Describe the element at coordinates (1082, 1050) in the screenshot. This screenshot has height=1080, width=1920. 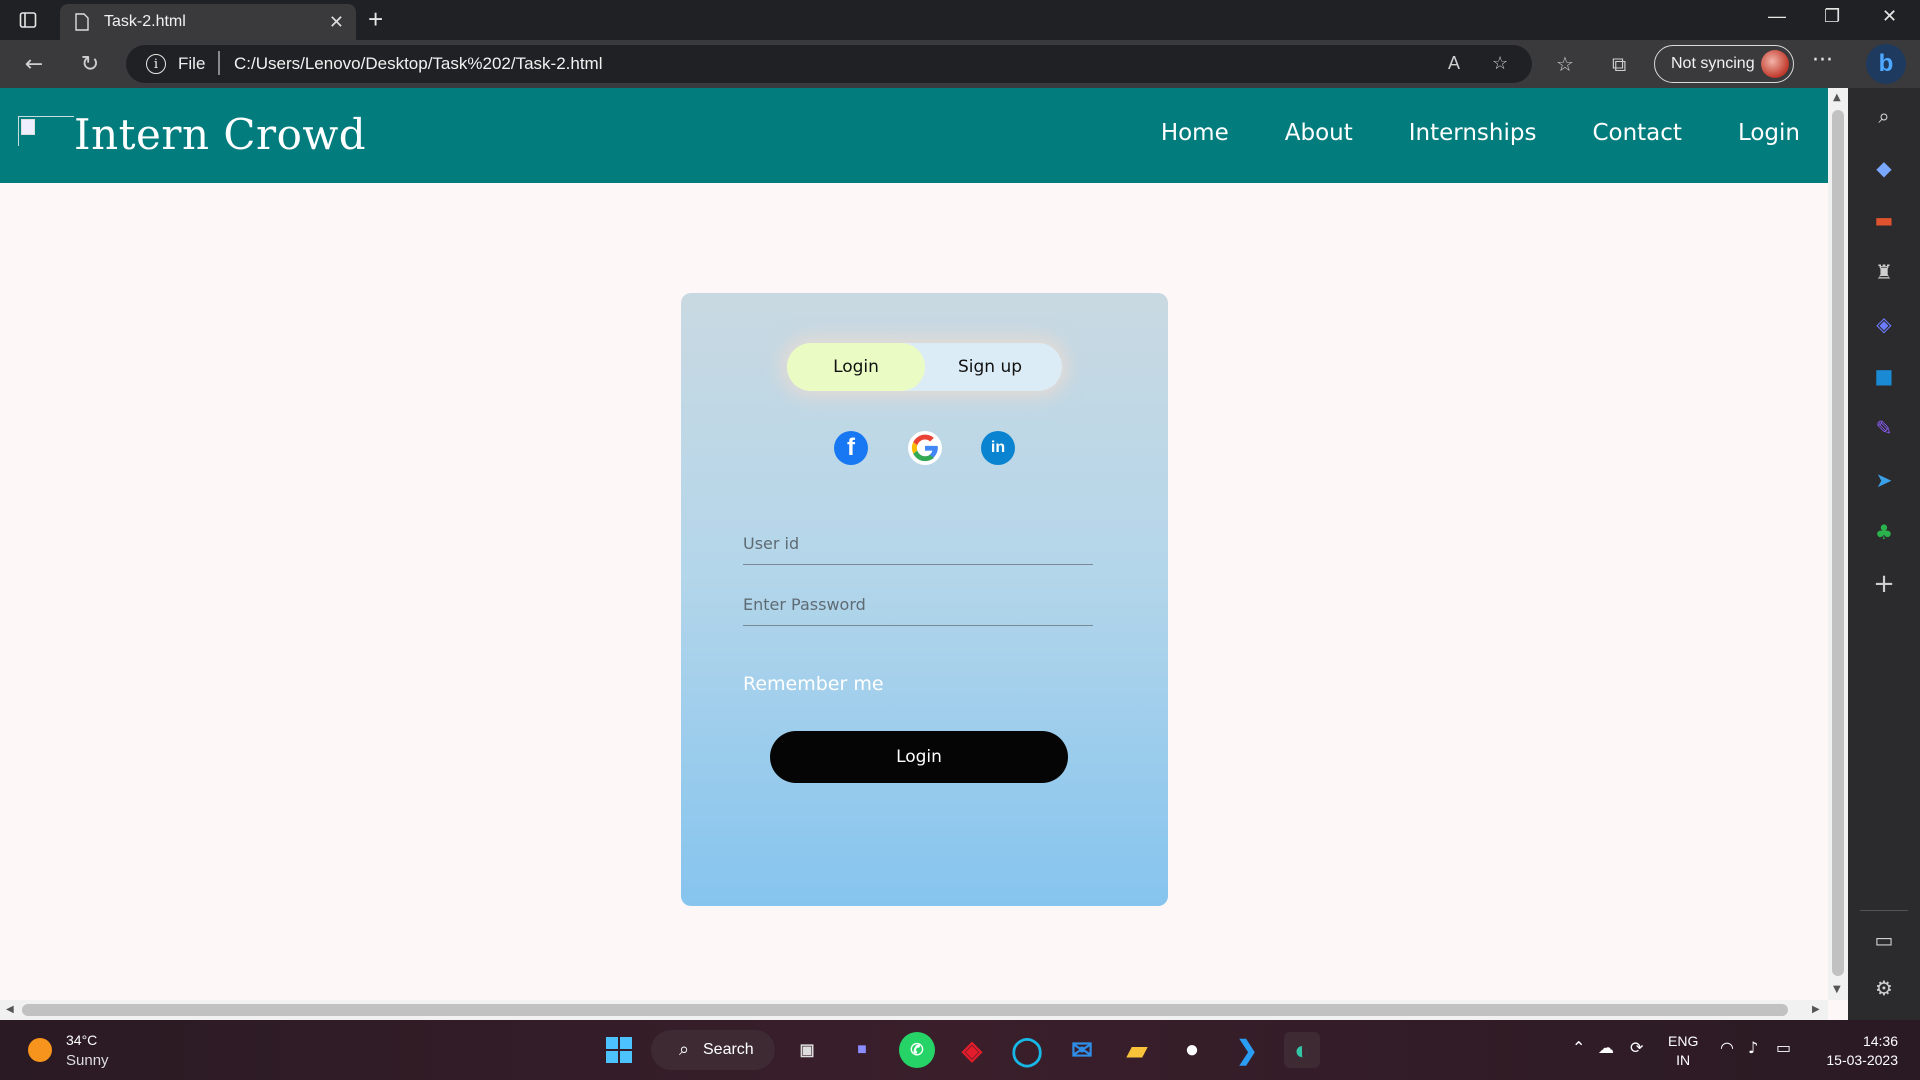
I see `mail-icon: ✉` at that location.